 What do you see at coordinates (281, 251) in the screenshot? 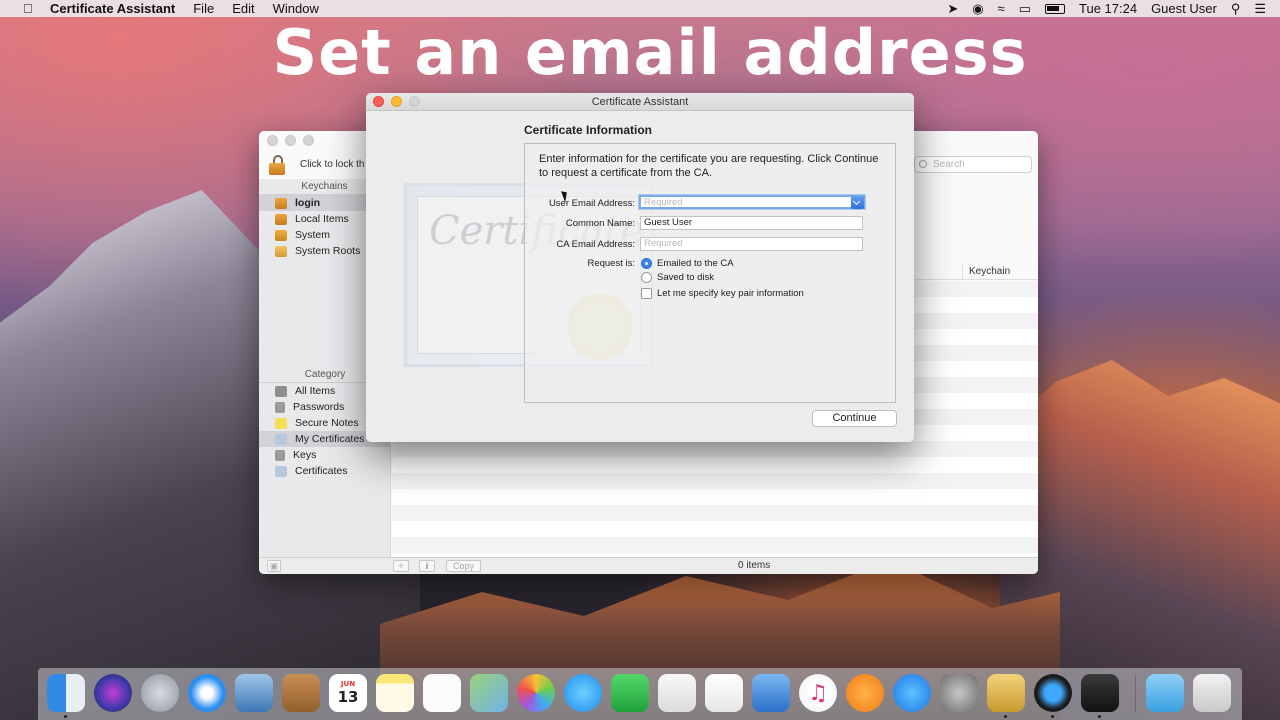
I see `cabinet-icon` at bounding box center [281, 251].